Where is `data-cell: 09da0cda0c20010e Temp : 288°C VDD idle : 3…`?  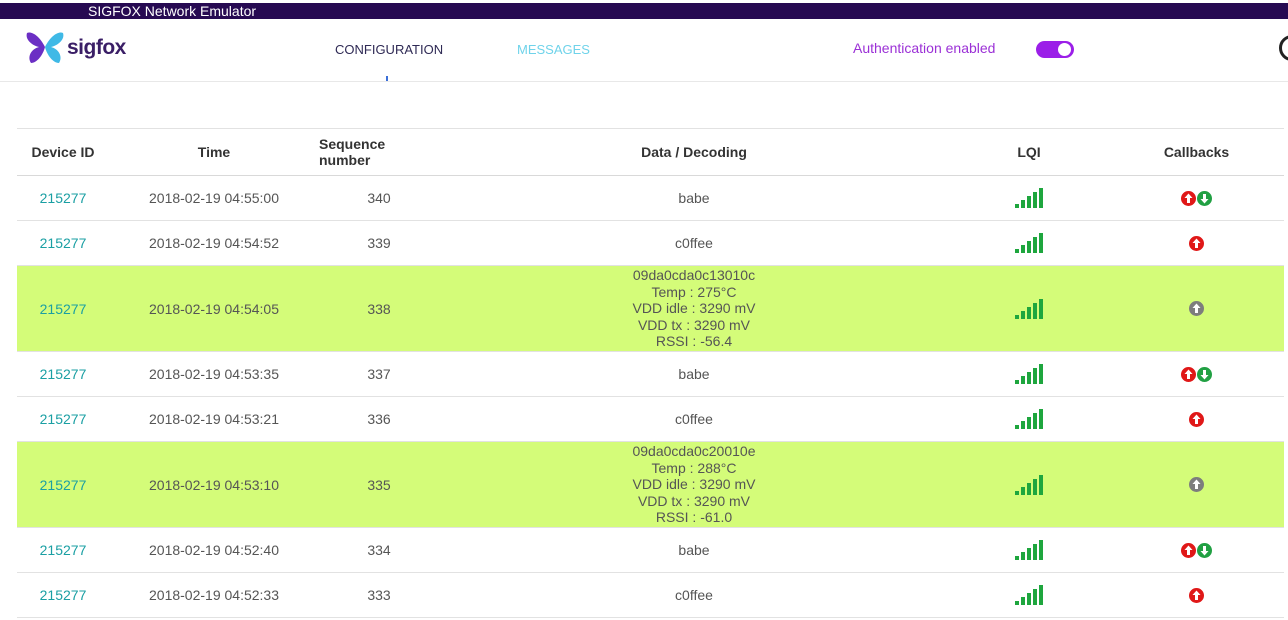
data-cell: 09da0cda0c20010e Temp : 288°C VDD idle : 3… is located at coordinates (694, 484).